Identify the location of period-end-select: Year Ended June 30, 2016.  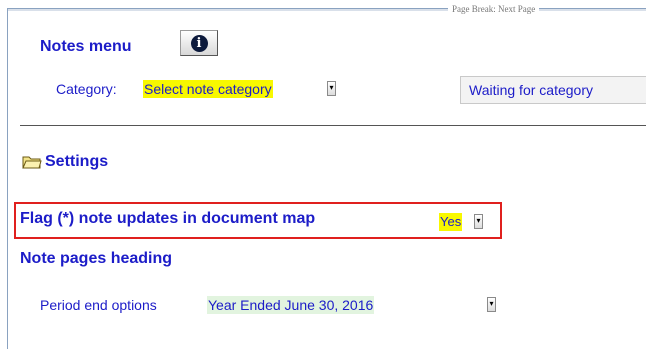
(291, 305).